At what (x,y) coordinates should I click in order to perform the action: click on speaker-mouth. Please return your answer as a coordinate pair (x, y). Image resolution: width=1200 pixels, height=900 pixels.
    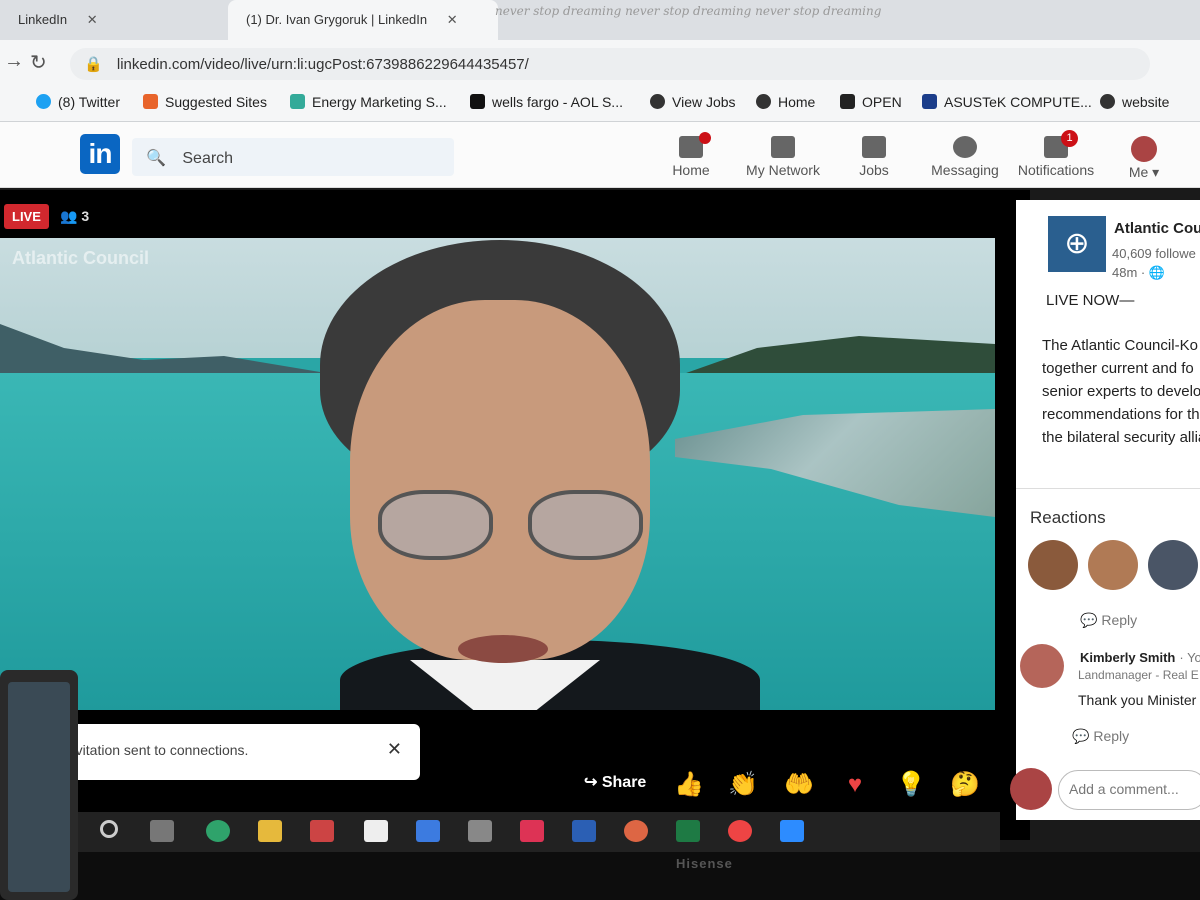
    Looking at the image, I should click on (503, 649).